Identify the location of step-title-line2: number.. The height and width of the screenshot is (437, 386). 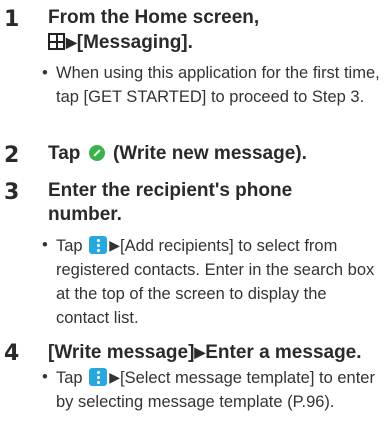
(85, 214).